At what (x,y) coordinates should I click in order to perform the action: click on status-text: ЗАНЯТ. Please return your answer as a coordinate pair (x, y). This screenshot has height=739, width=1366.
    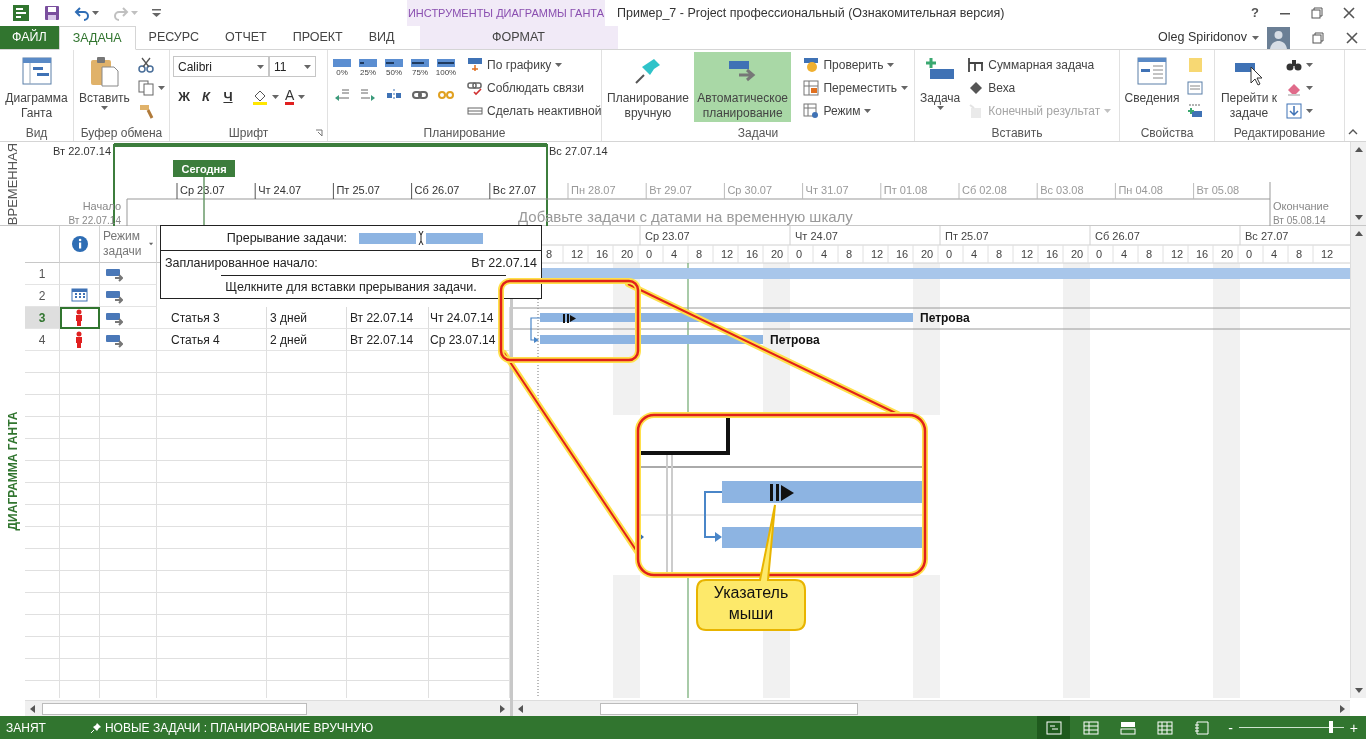
    Looking at the image, I should click on (25, 728).